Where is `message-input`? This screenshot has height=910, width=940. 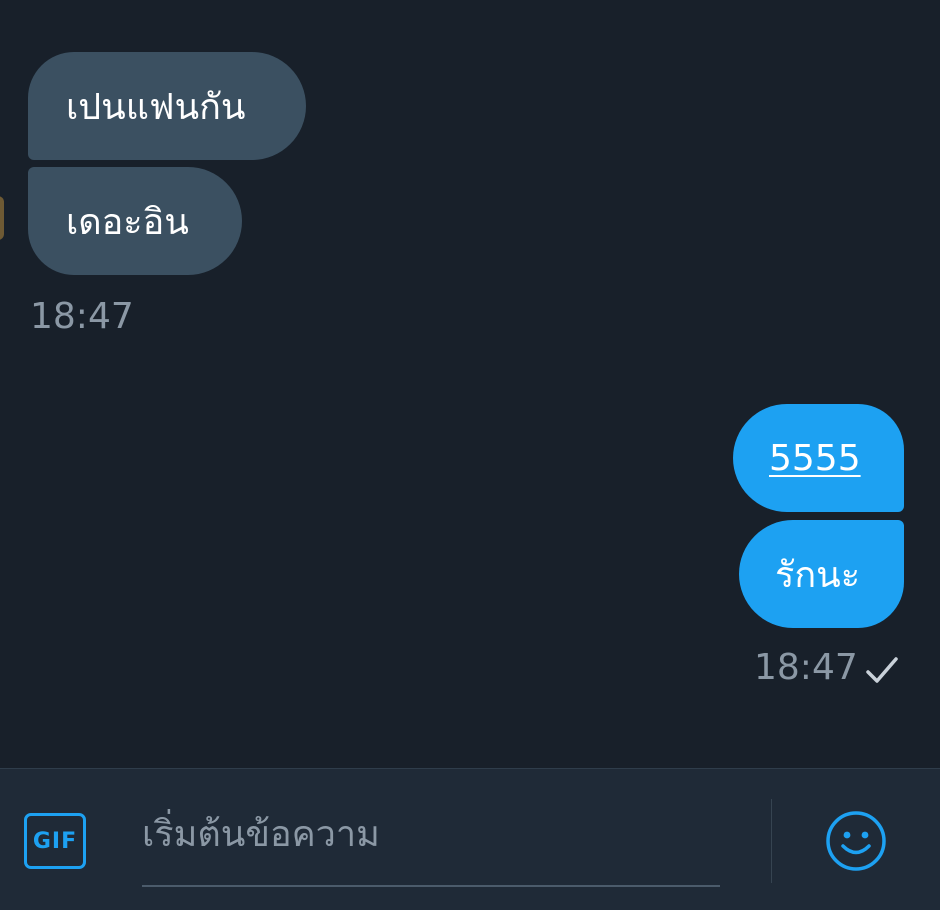 message-input is located at coordinates (431, 834).